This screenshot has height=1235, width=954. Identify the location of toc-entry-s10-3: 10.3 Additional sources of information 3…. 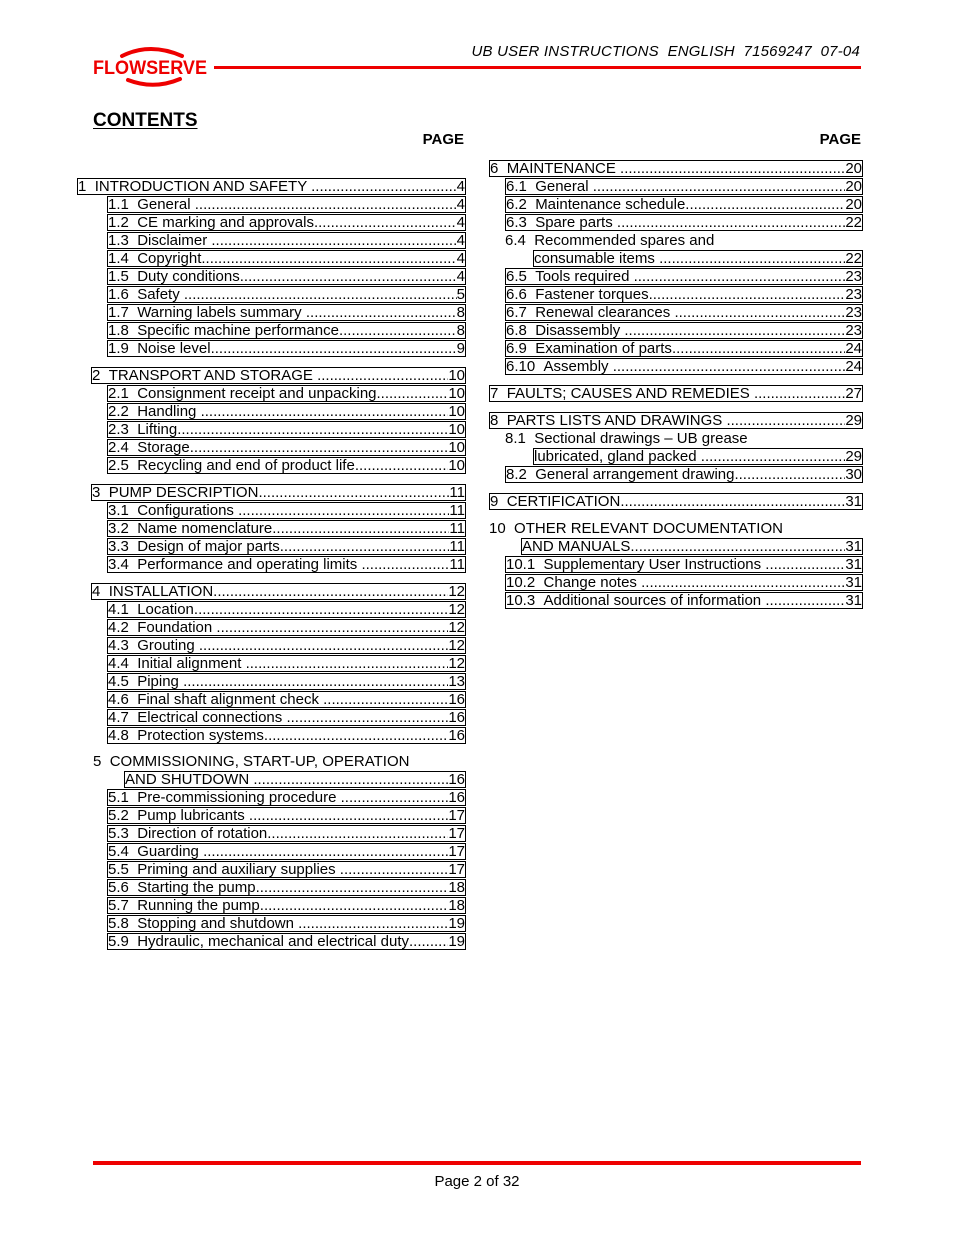
(684, 600).